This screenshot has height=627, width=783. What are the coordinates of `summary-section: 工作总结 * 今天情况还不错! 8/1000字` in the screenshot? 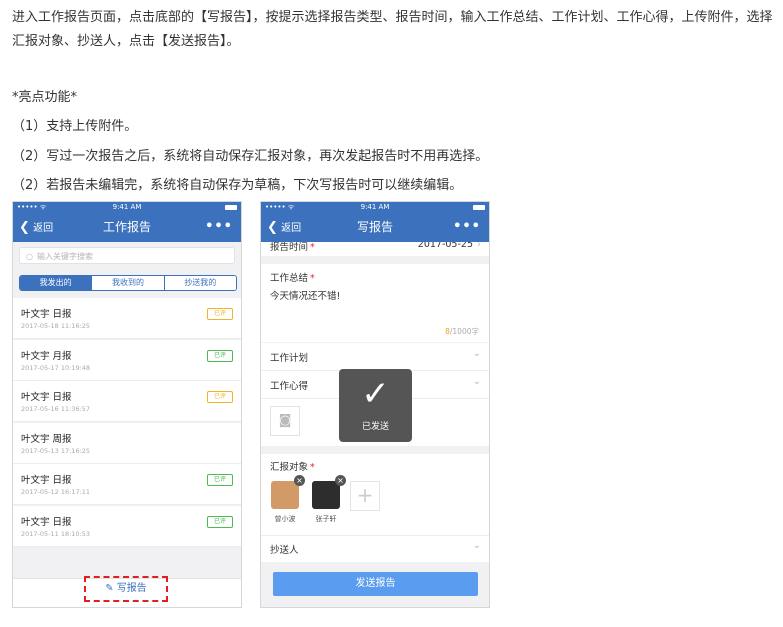 It's located at (375, 303).